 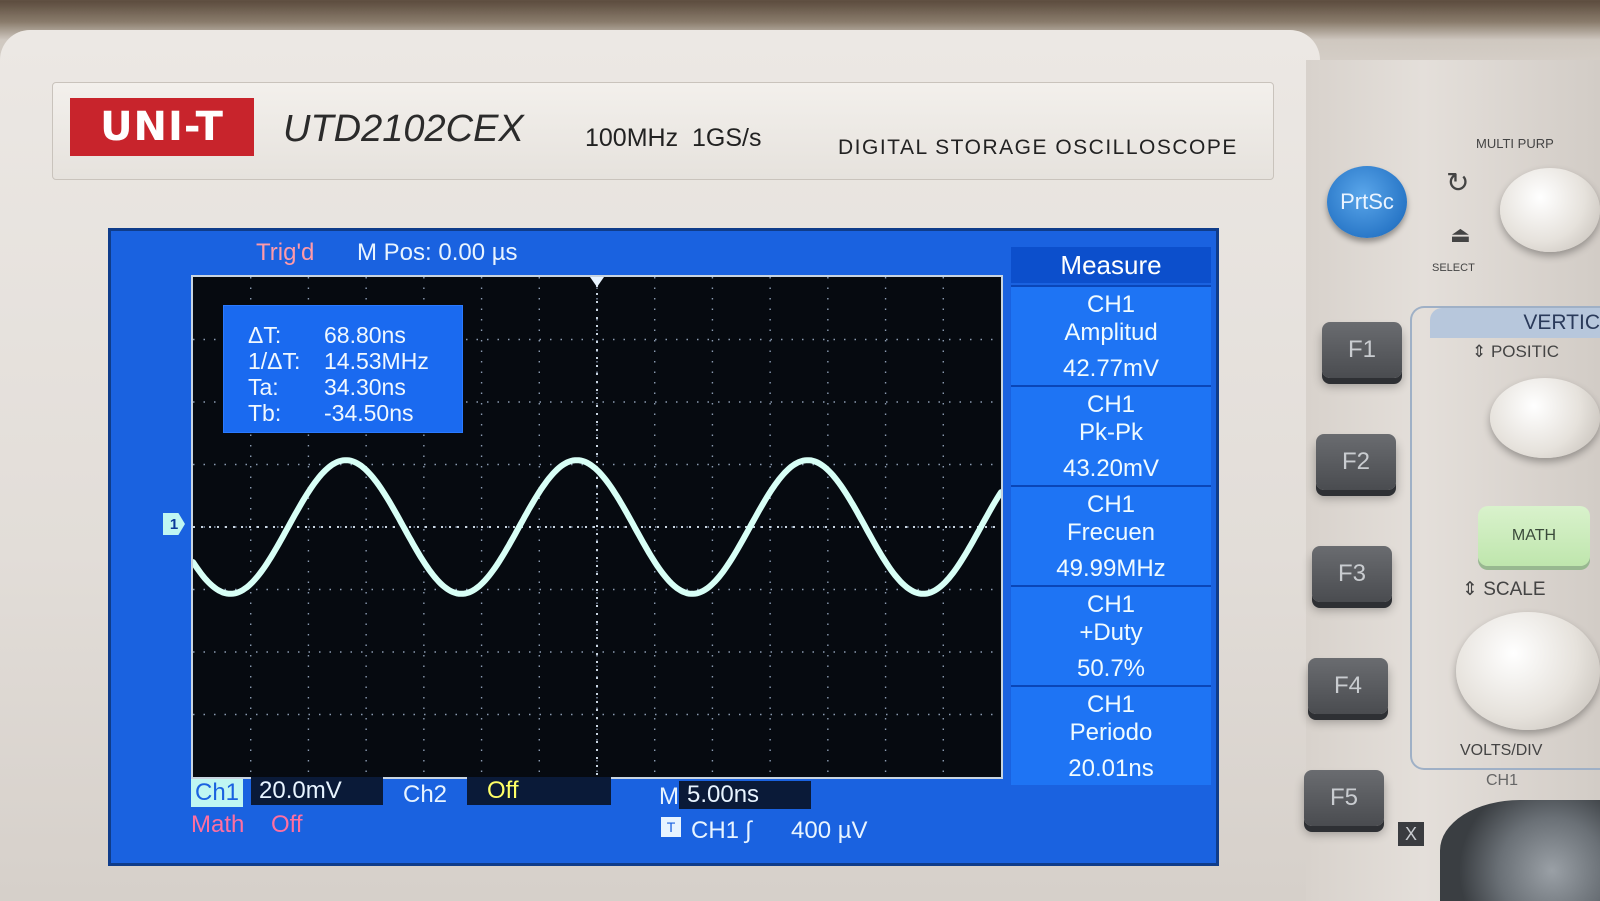 What do you see at coordinates (425, 794) in the screenshot?
I see `ch2-label: Ch2` at bounding box center [425, 794].